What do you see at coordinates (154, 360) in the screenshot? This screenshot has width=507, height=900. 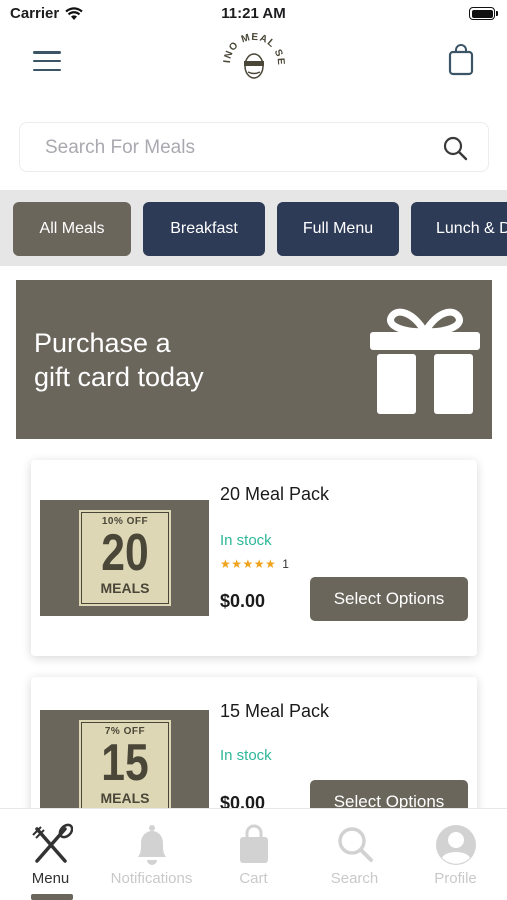 I see `gift-card-text: Purchase a gift card today` at bounding box center [154, 360].